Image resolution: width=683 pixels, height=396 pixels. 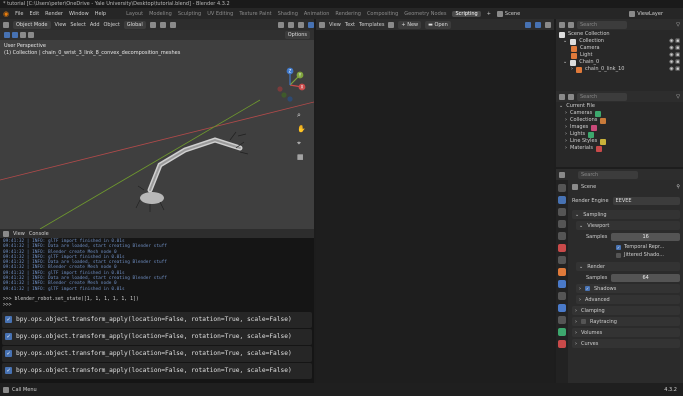 What do you see at coordinates (301, 24) in the screenshot?
I see `overlay-icon` at bounding box center [301, 24].